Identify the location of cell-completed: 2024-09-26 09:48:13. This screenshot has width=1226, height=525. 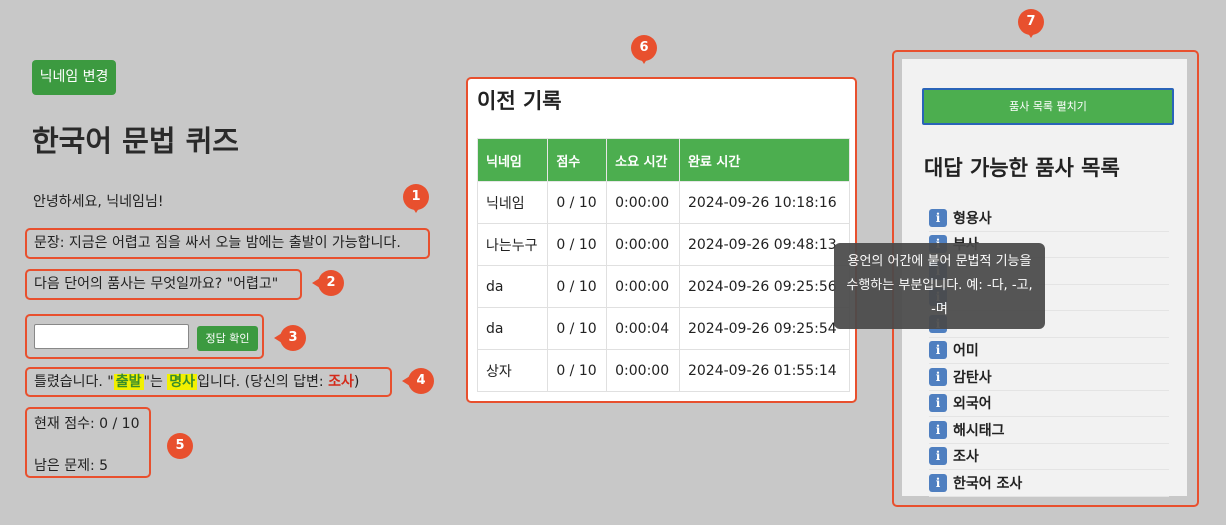
(764, 244).